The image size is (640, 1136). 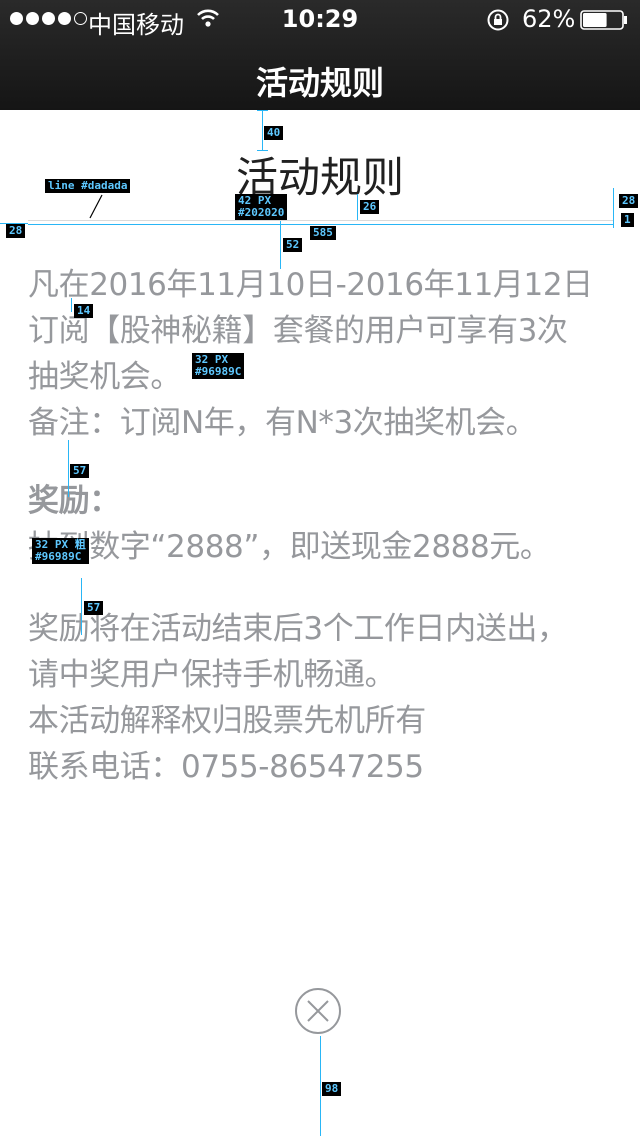 I want to click on notes-line: 本活动解释权归股票先机所有, so click(x=227, y=721).